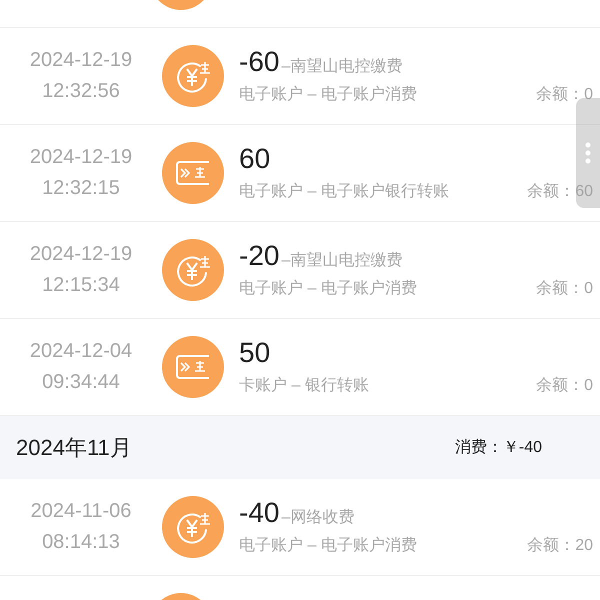  What do you see at coordinates (254, 353) in the screenshot?
I see `amount: 50` at bounding box center [254, 353].